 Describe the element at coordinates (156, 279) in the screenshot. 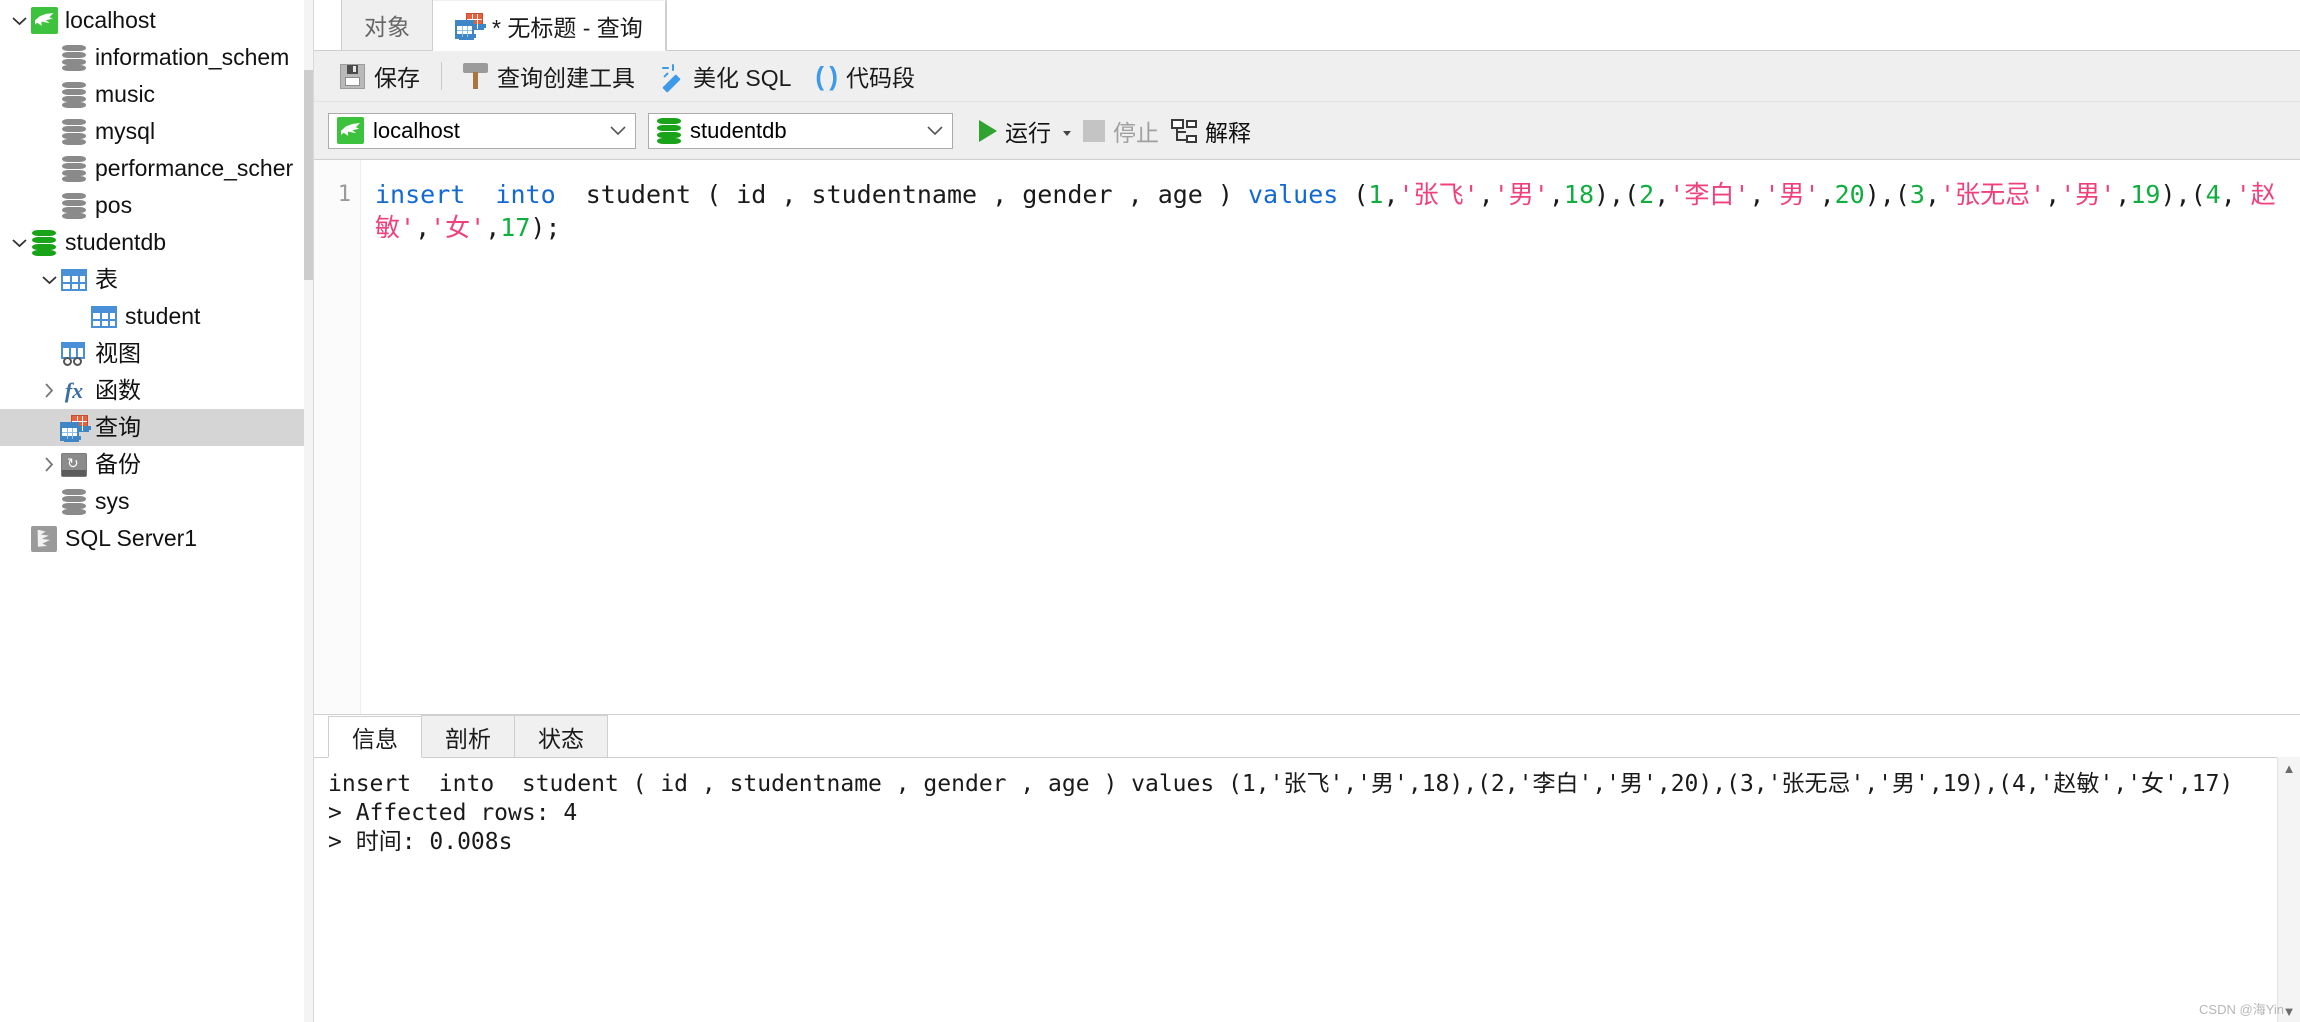

I see `tree-item--: 表` at that location.